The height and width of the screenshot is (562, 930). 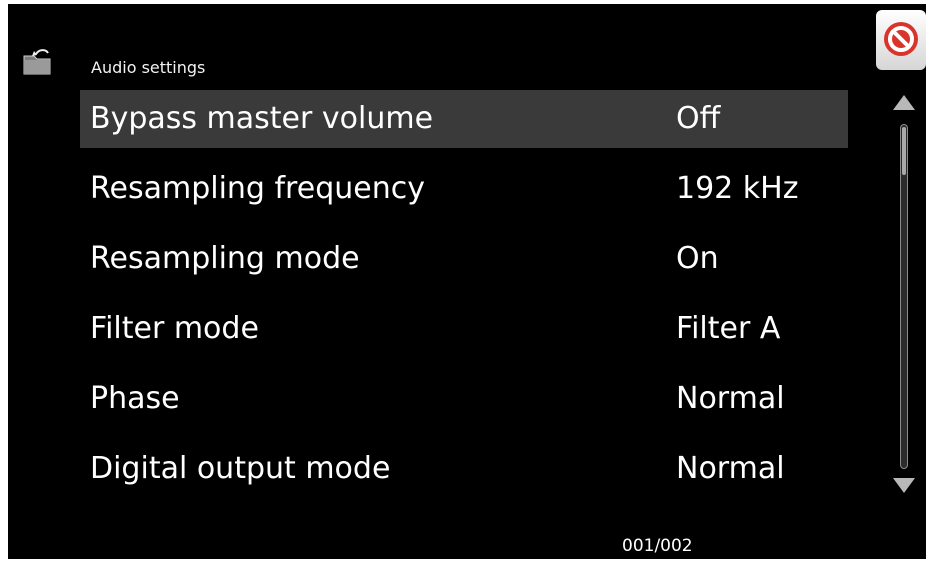 What do you see at coordinates (38, 62) in the screenshot?
I see `folder-back-icon` at bounding box center [38, 62].